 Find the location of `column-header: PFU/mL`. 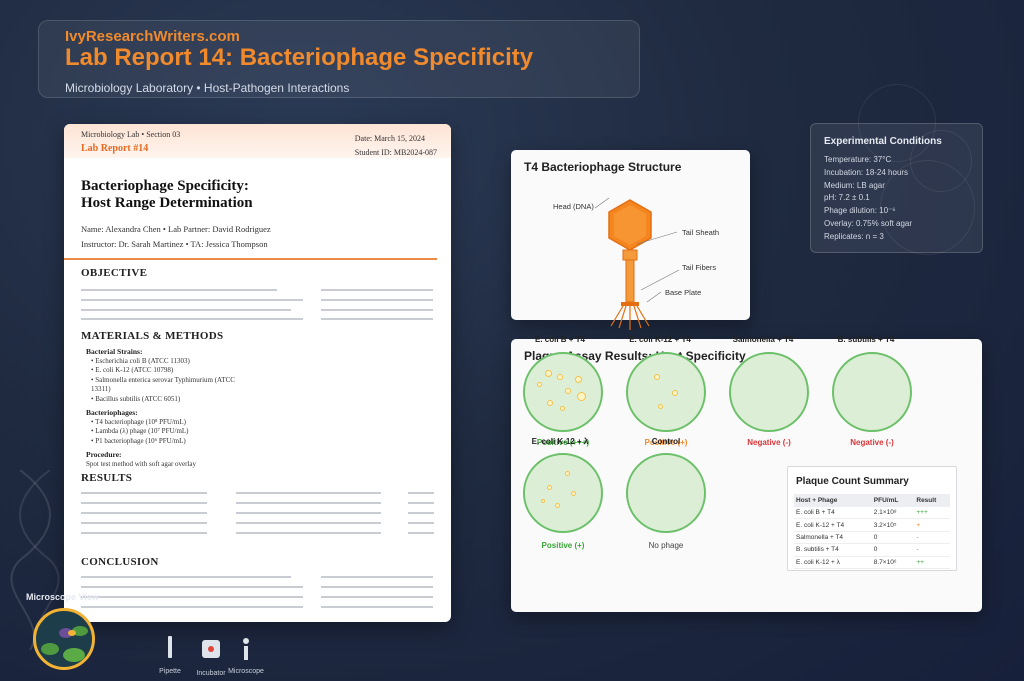

column-header: PFU/mL is located at coordinates (893, 500).